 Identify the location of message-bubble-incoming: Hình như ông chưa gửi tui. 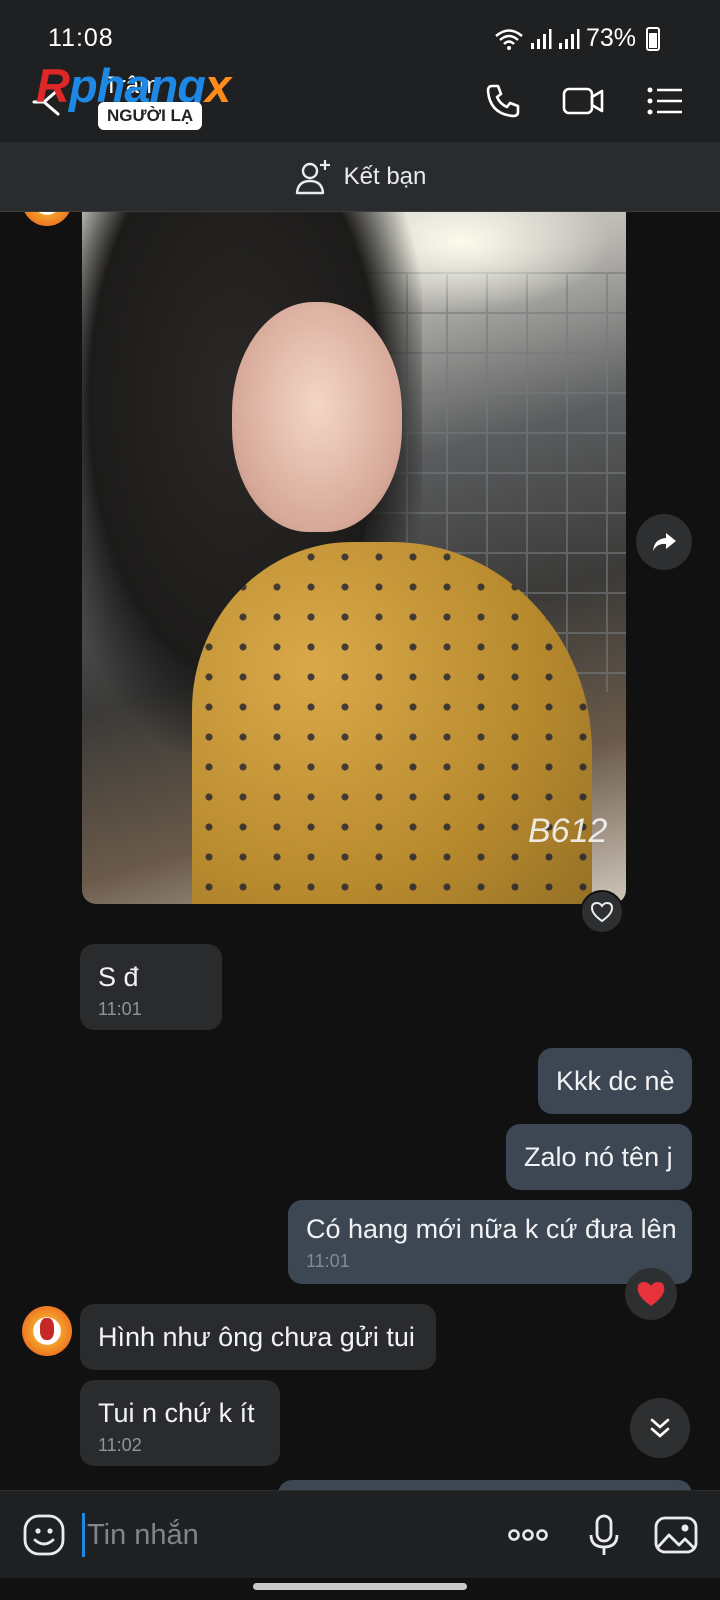
(258, 1337).